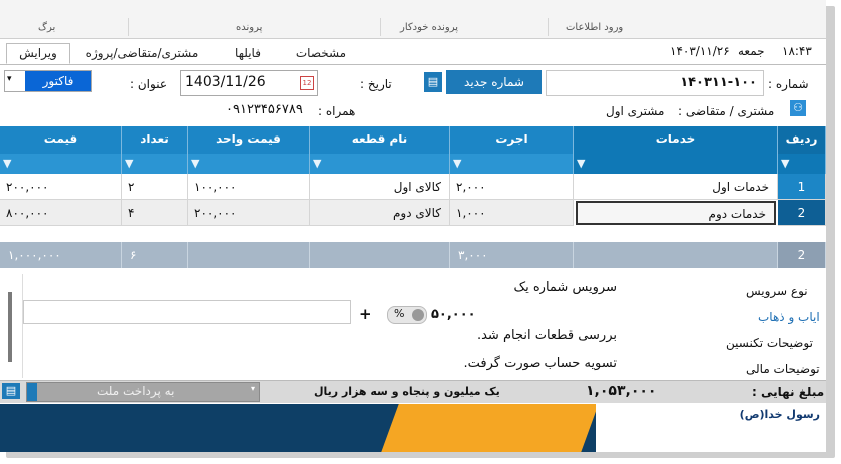 This screenshot has width=841, height=464. What do you see at coordinates (541, 363) in the screenshot?
I see `finance-notes-value: تسویه حساب صورت گرفت.` at bounding box center [541, 363].